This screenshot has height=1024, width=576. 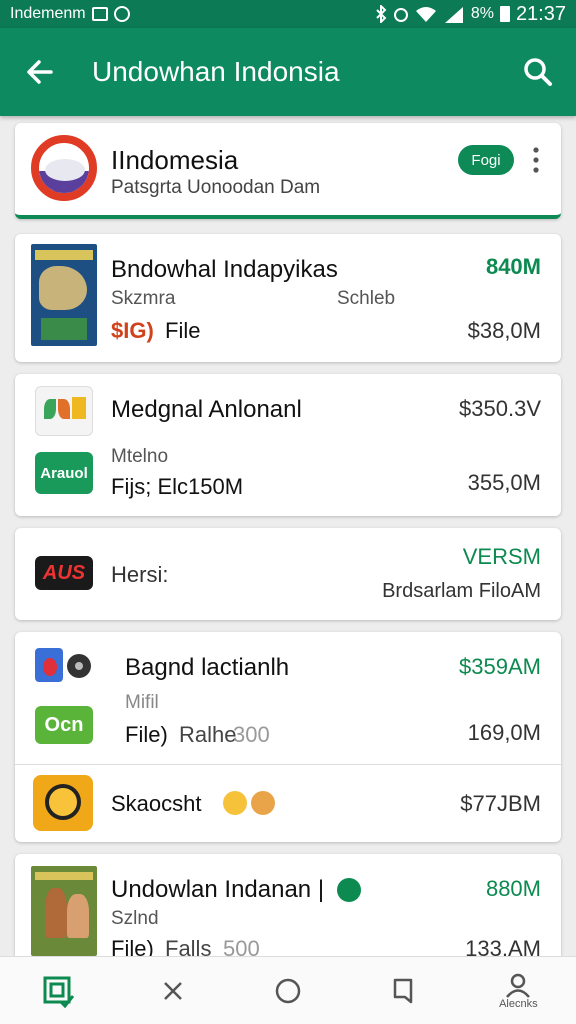 I want to click on carrier-label: Indemenm, so click(x=48, y=13).